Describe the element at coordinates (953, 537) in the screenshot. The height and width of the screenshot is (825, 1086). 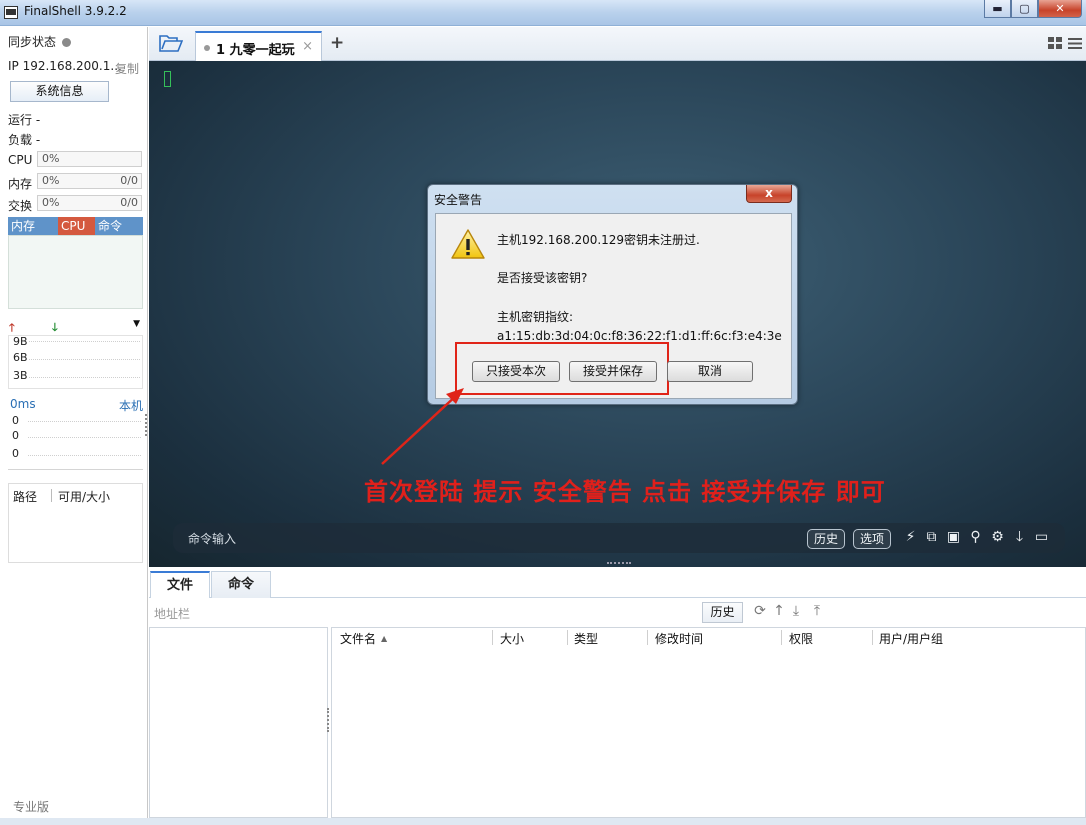
I see `paste-icon: ▣` at that location.